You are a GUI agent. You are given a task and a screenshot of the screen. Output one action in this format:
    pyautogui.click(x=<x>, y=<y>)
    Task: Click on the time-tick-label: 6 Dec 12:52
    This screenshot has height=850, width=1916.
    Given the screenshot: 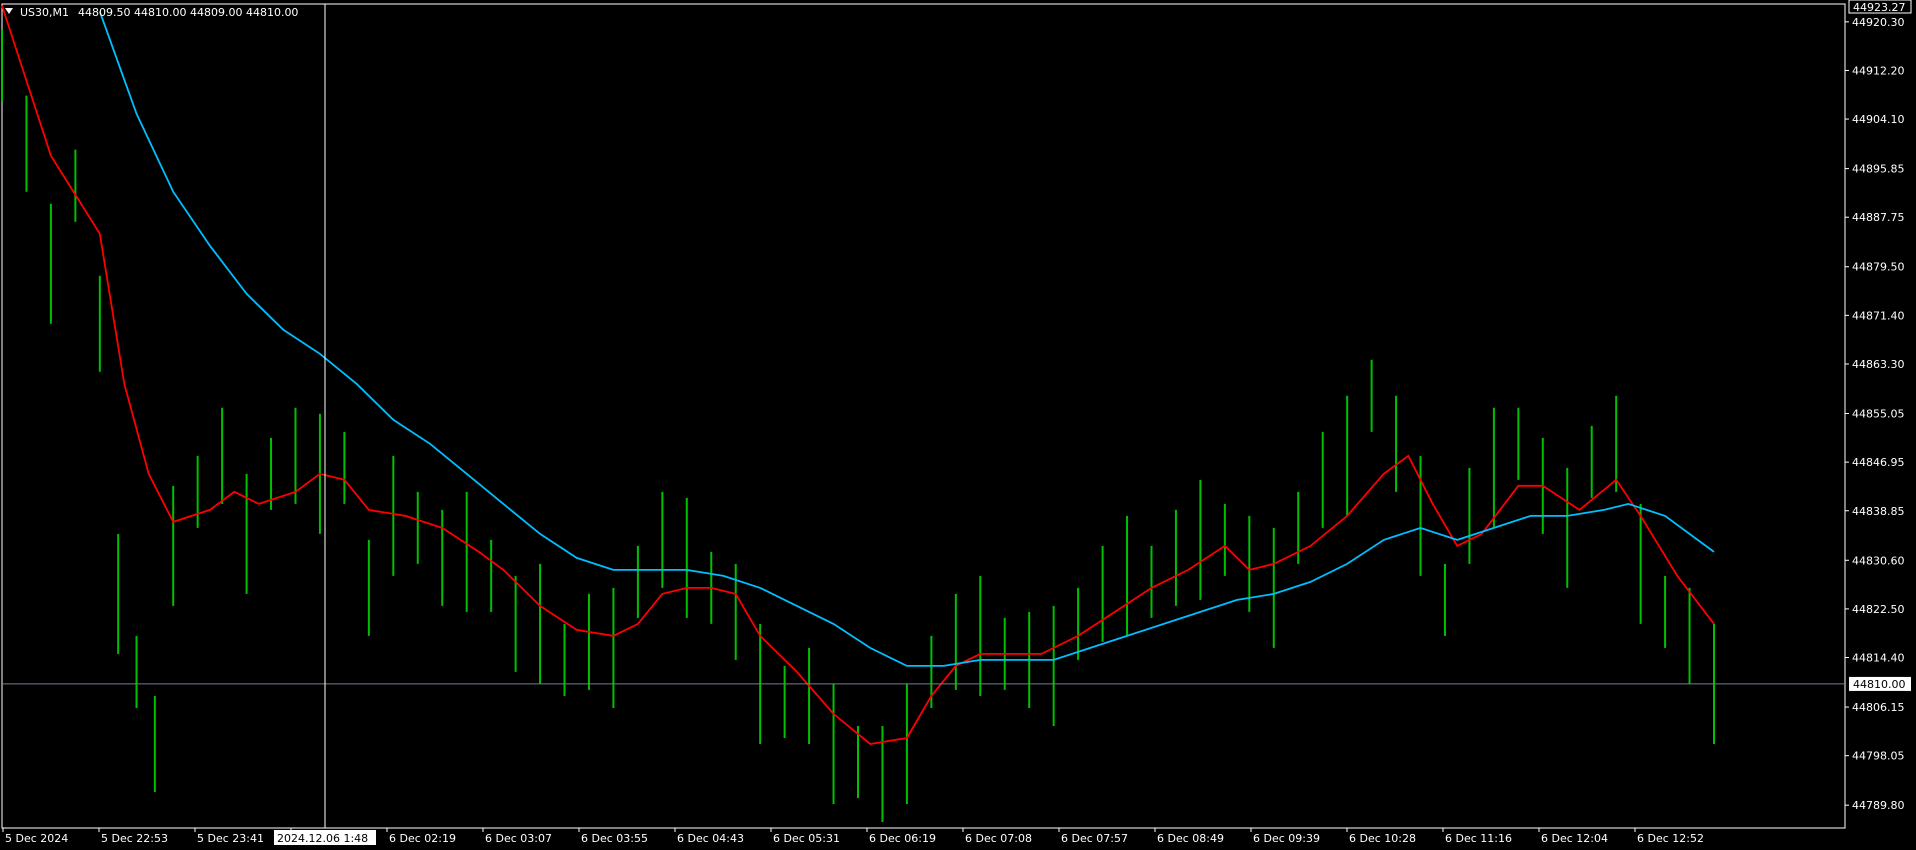 What is the action you would take?
    pyautogui.click(x=1670, y=838)
    